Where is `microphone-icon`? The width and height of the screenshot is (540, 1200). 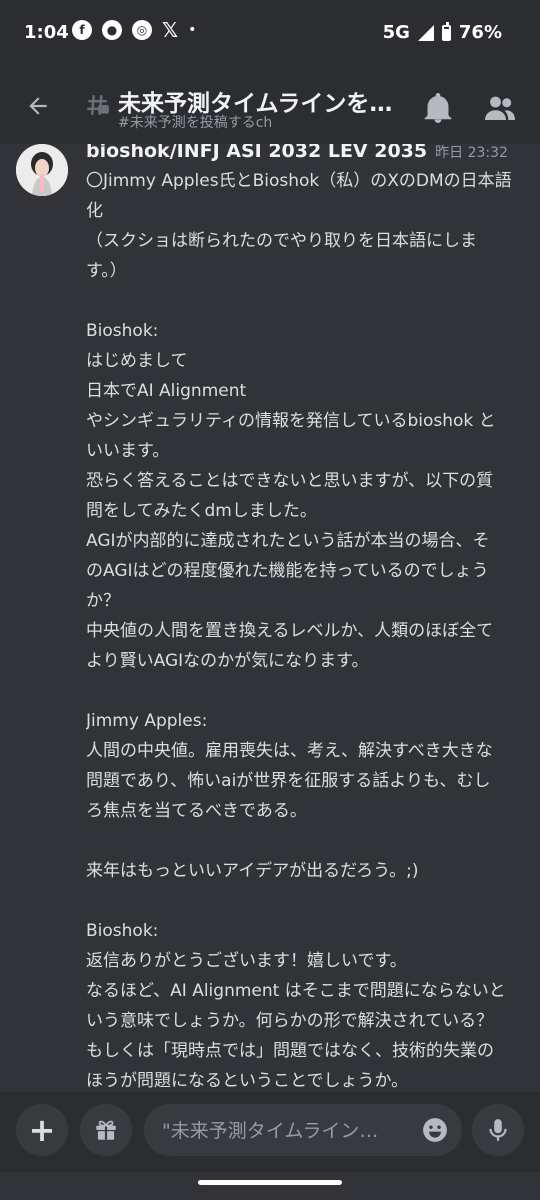
microphone-icon is located at coordinates (498, 1130).